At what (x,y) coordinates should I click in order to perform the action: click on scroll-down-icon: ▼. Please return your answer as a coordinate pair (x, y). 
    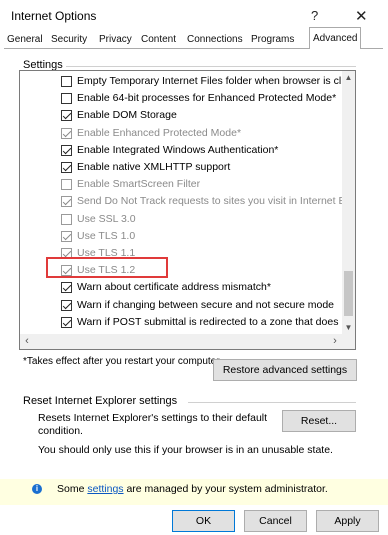
    Looking at the image, I should click on (348, 327).